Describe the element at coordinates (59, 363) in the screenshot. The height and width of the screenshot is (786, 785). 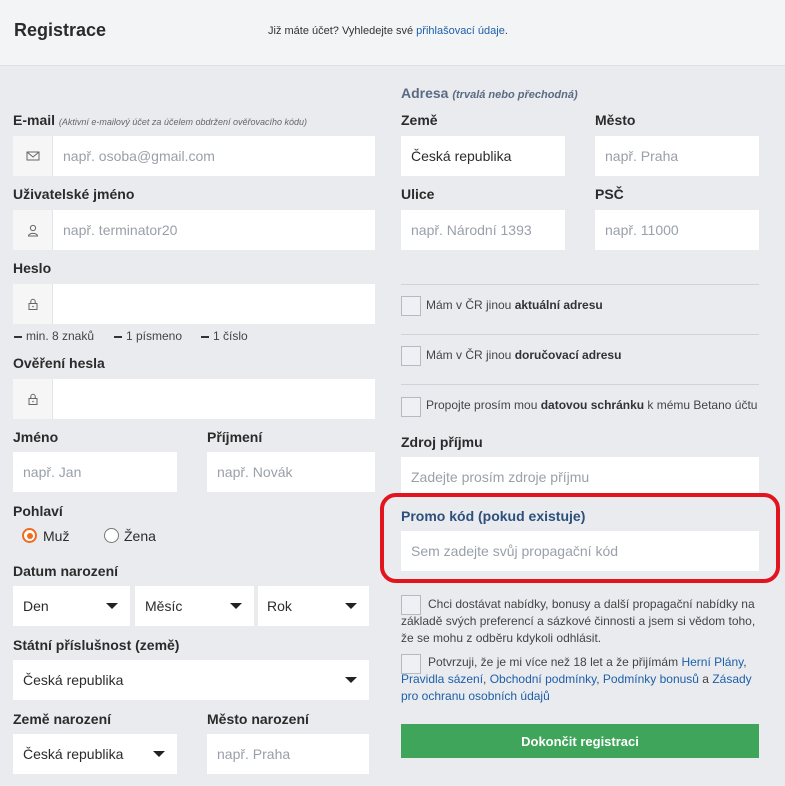
I see `password-confirm-label: Ověření hesla` at that location.